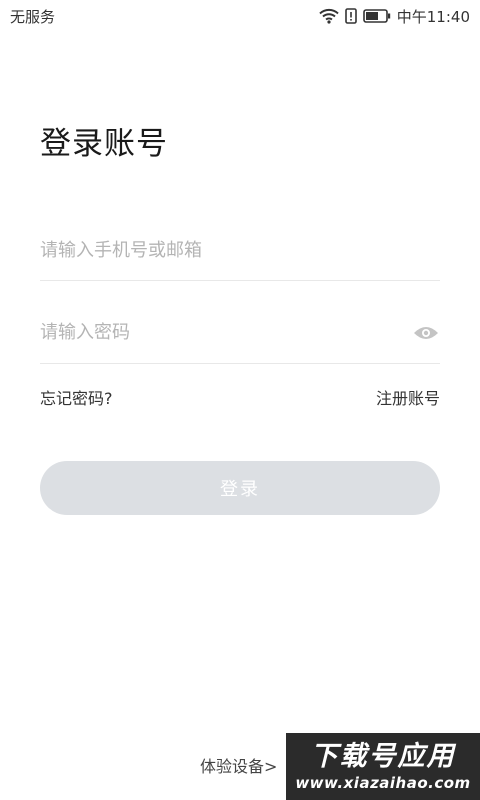 This screenshot has width=480, height=800. What do you see at coordinates (433, 16) in the screenshot?
I see `clock-label: 中午11:40` at bounding box center [433, 16].